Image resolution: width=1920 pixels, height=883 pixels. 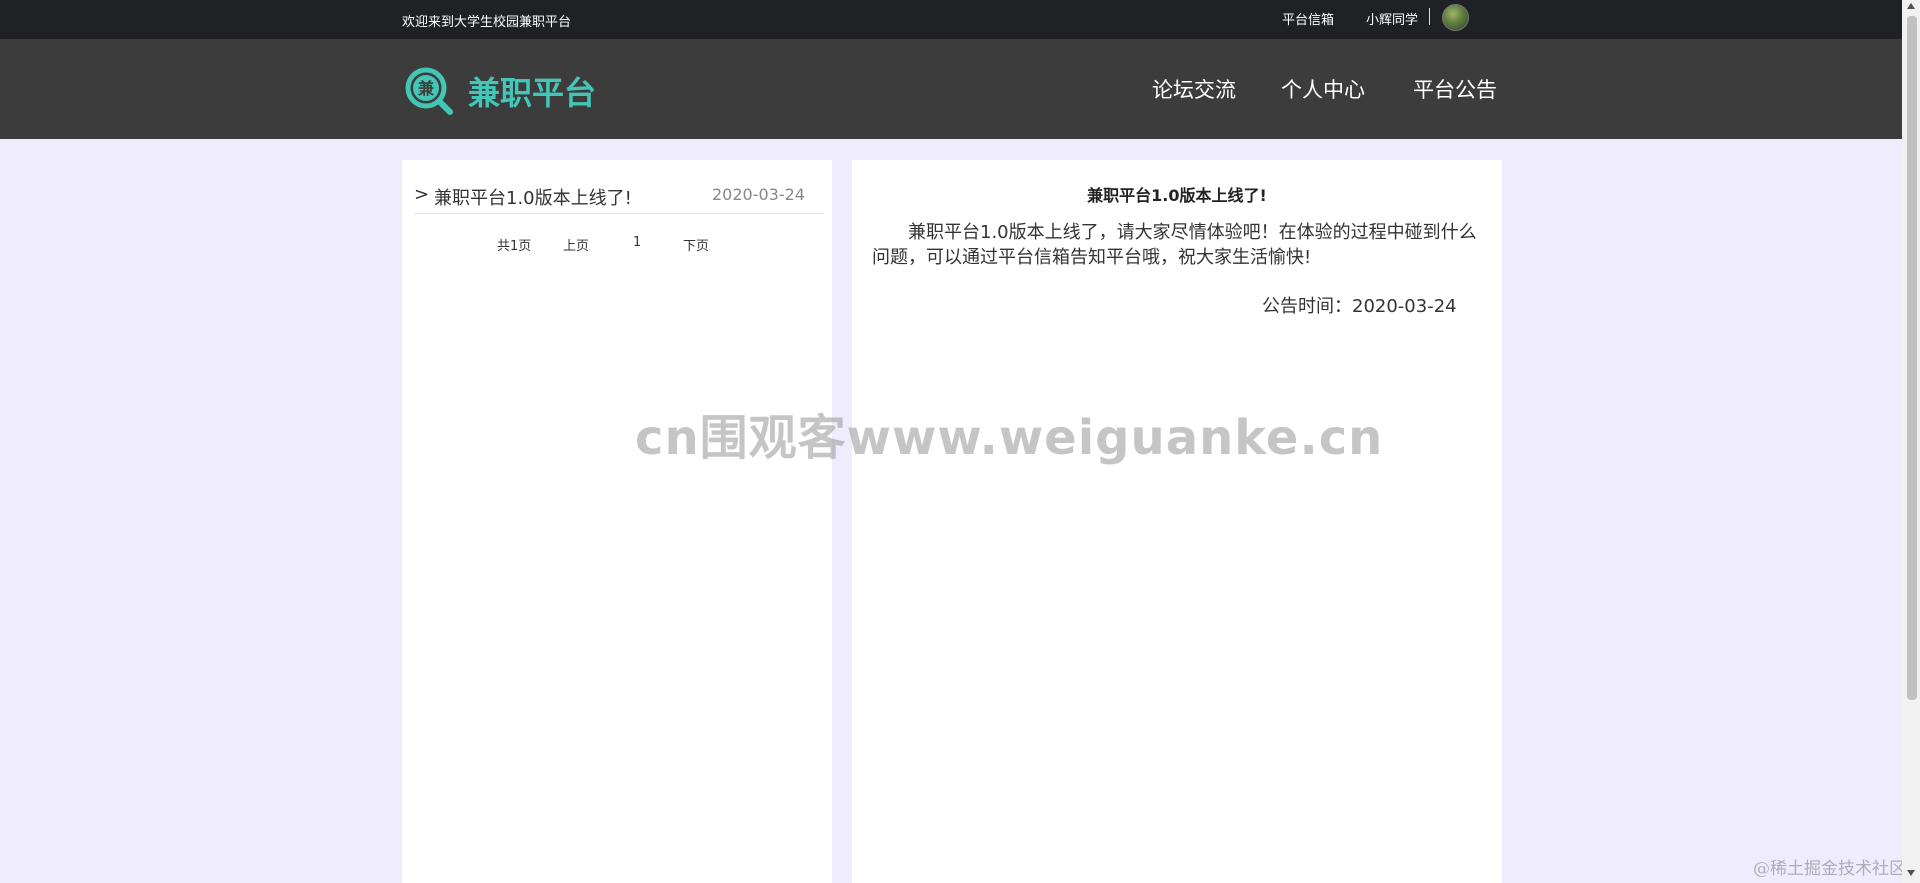 What do you see at coordinates (758, 194) in the screenshot?
I see `notice-date: 2020-03-24` at bounding box center [758, 194].